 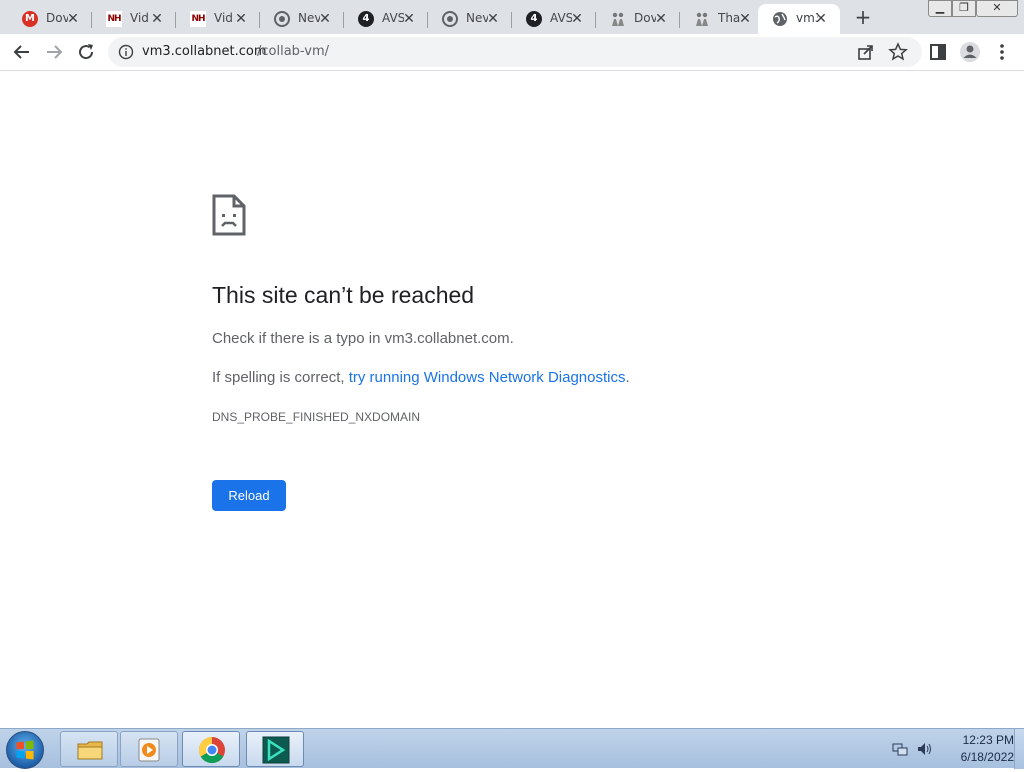 I want to click on tab-4: Nev ✕, so click(x=302, y=19).